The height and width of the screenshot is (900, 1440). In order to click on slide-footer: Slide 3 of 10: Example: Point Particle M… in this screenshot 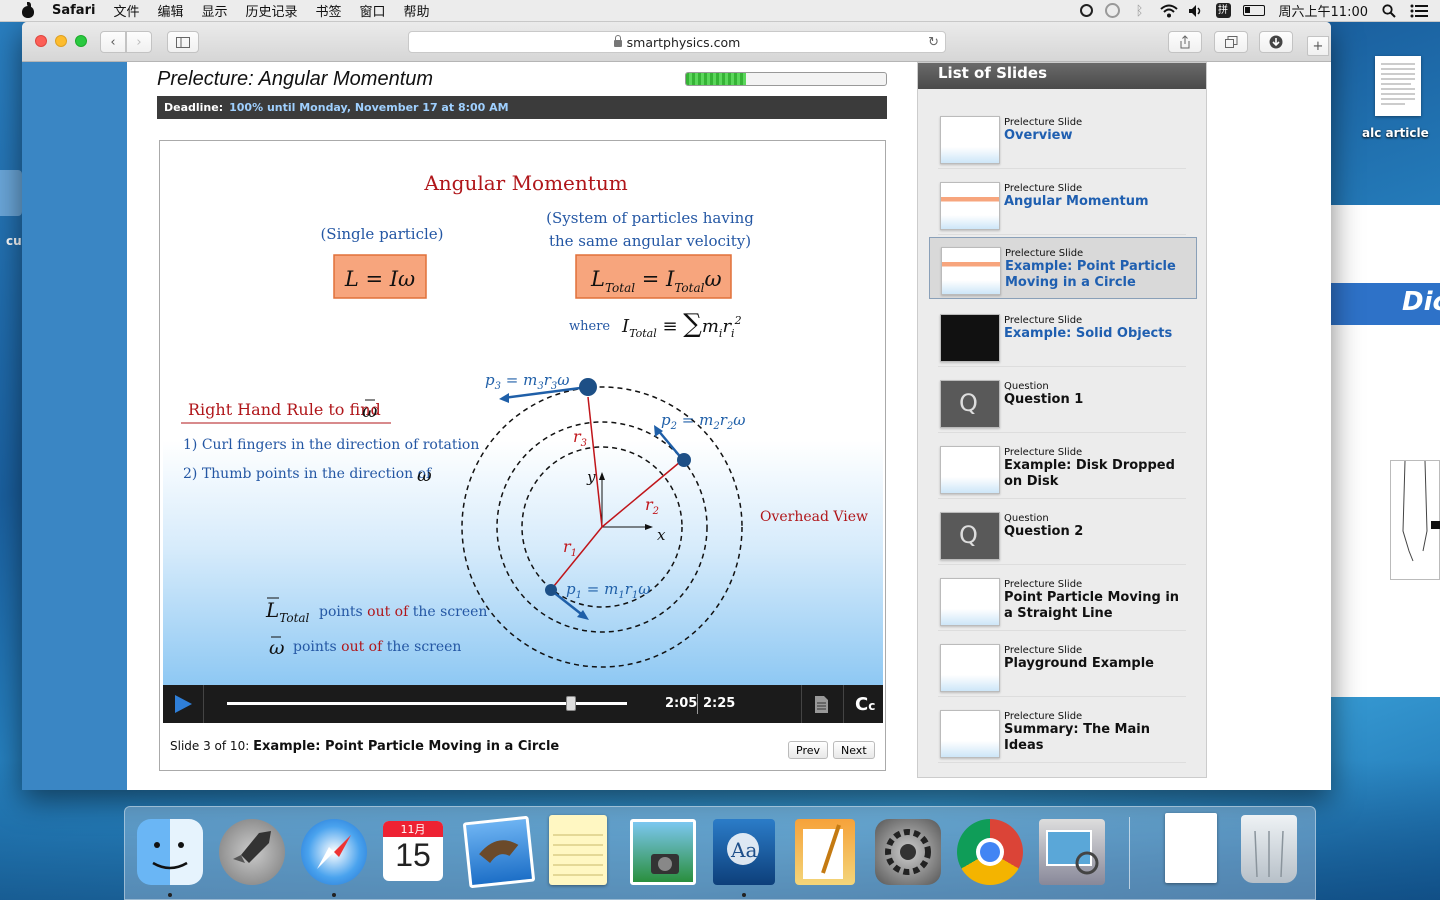, I will do `click(364, 746)`.